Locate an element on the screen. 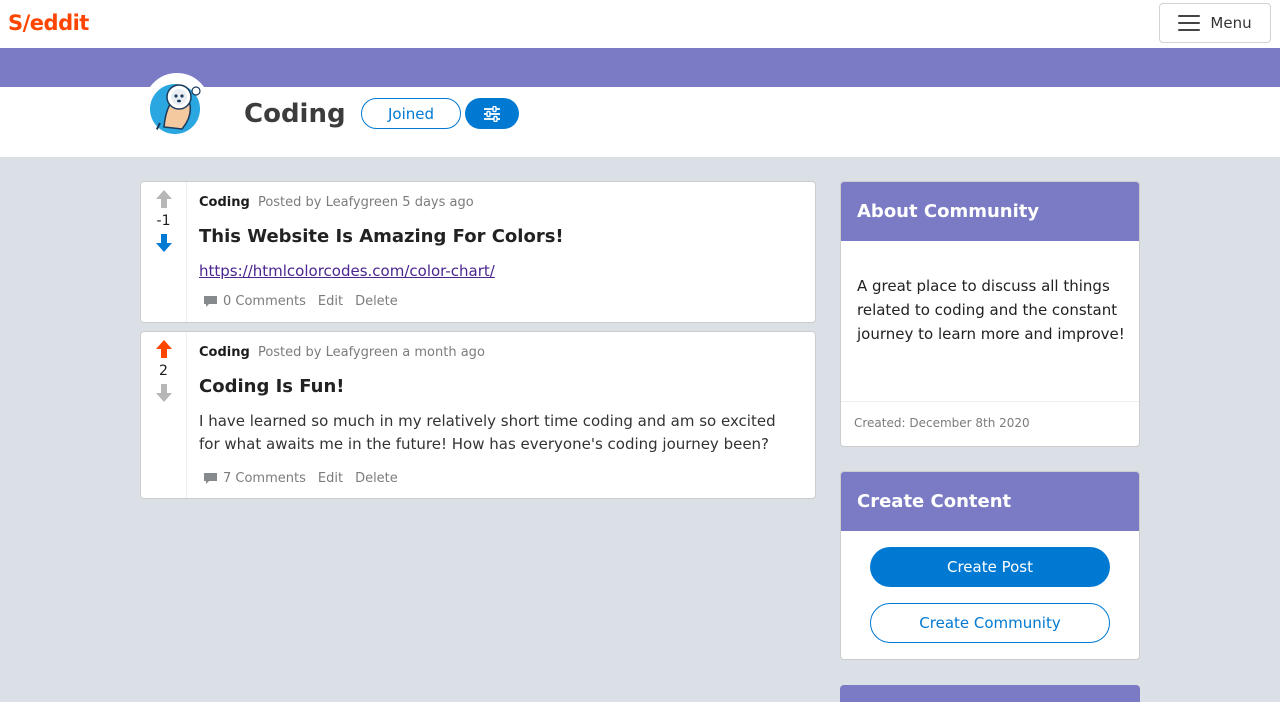 Image resolution: width=1280 pixels, height=702 pixels. post-meta: Coding Posted by Leafygreen a month ago is located at coordinates (342, 352).